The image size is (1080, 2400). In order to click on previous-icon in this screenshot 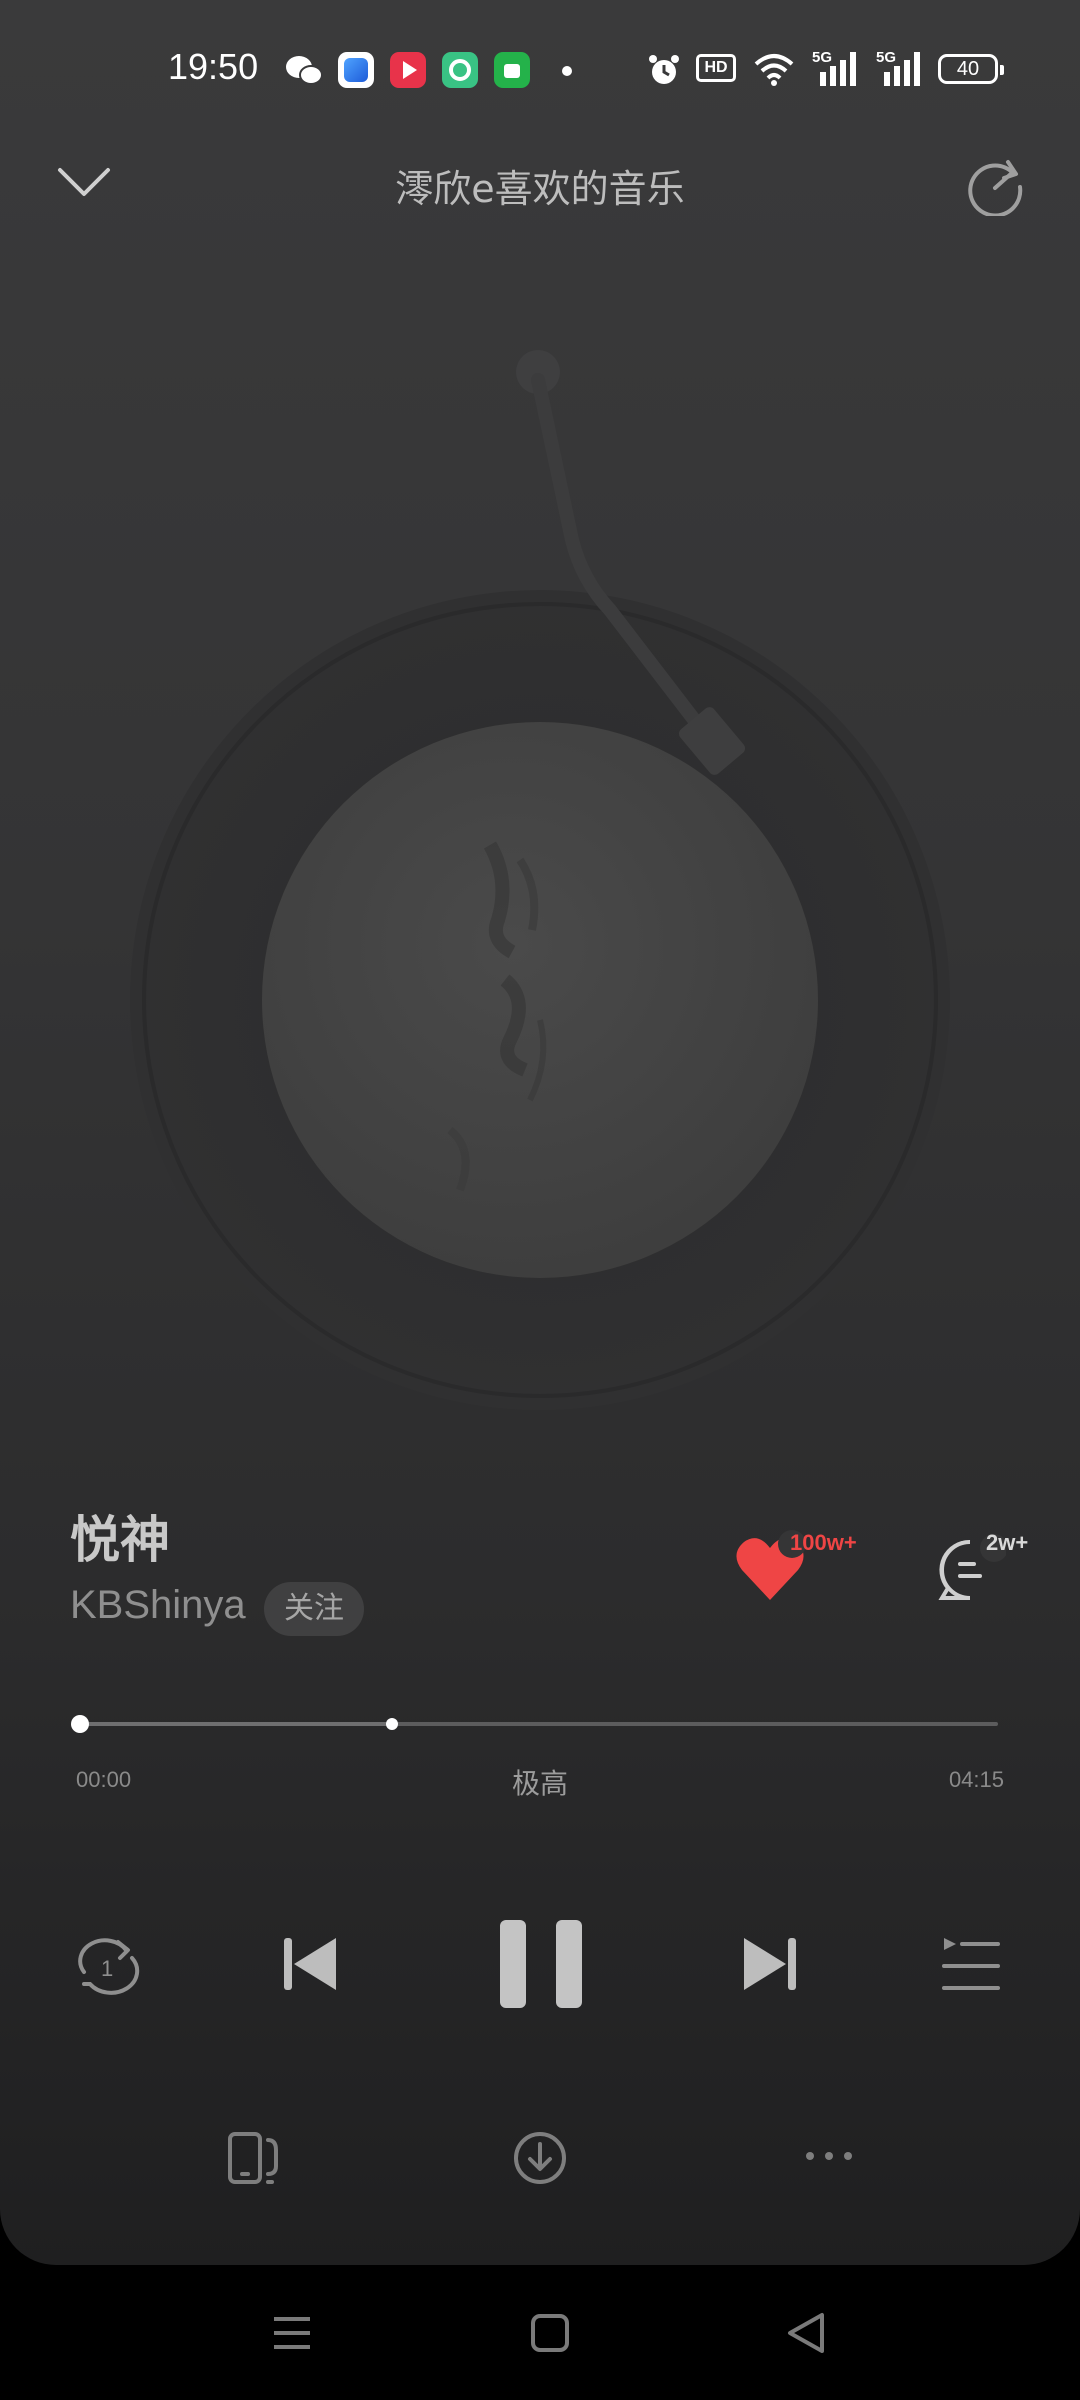, I will do `click(310, 1964)`.